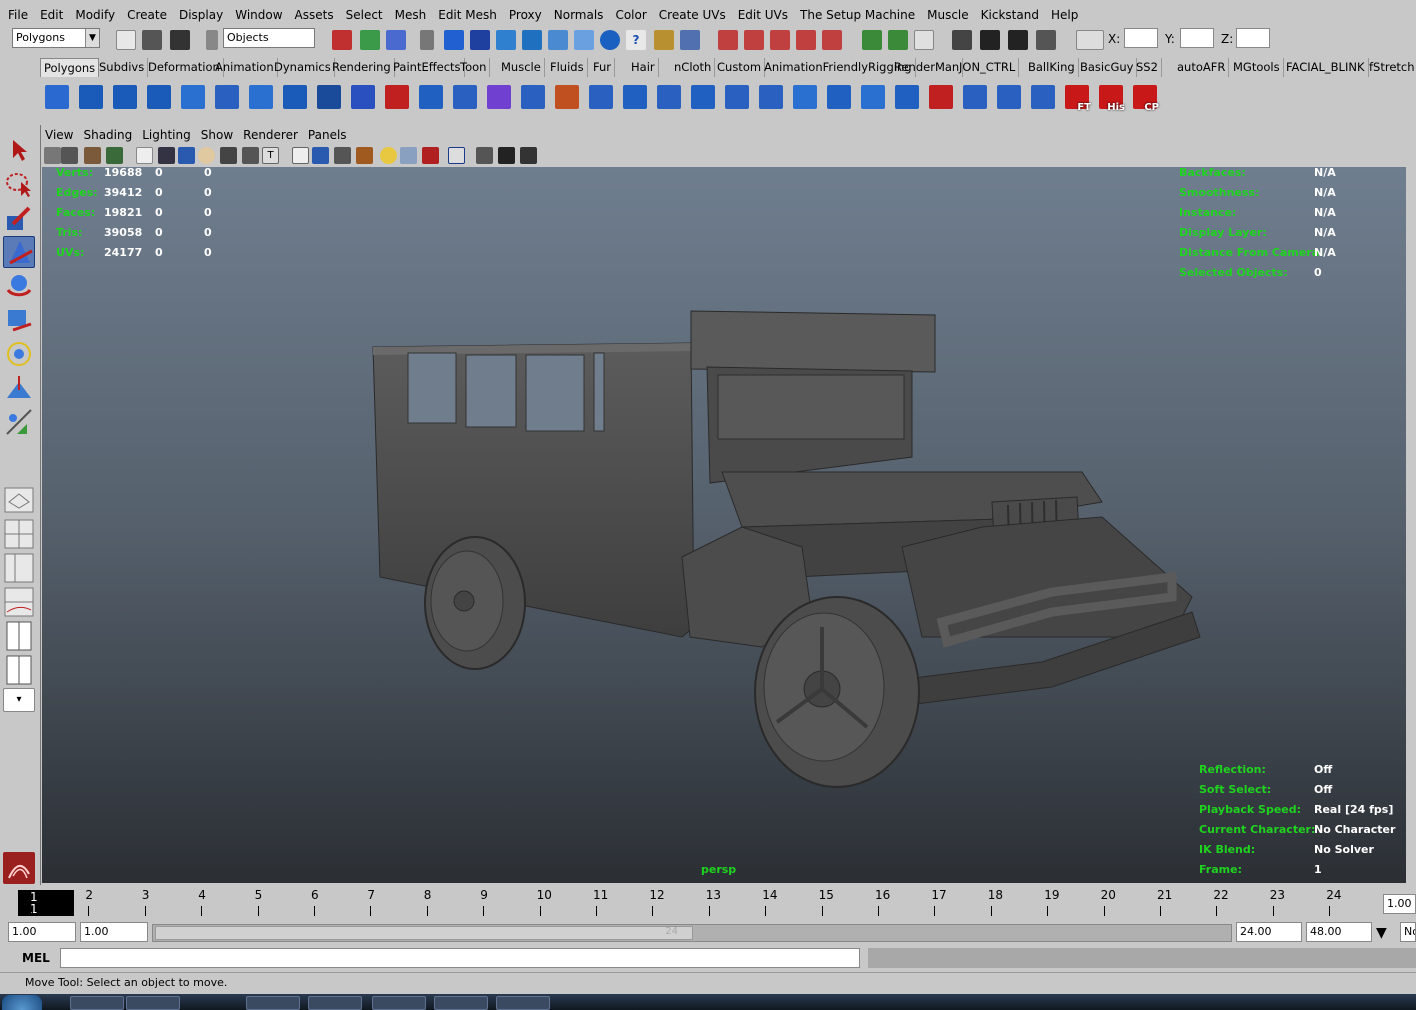  What do you see at coordinates (295, 98) in the screenshot?
I see `poly-pipe-icon` at bounding box center [295, 98].